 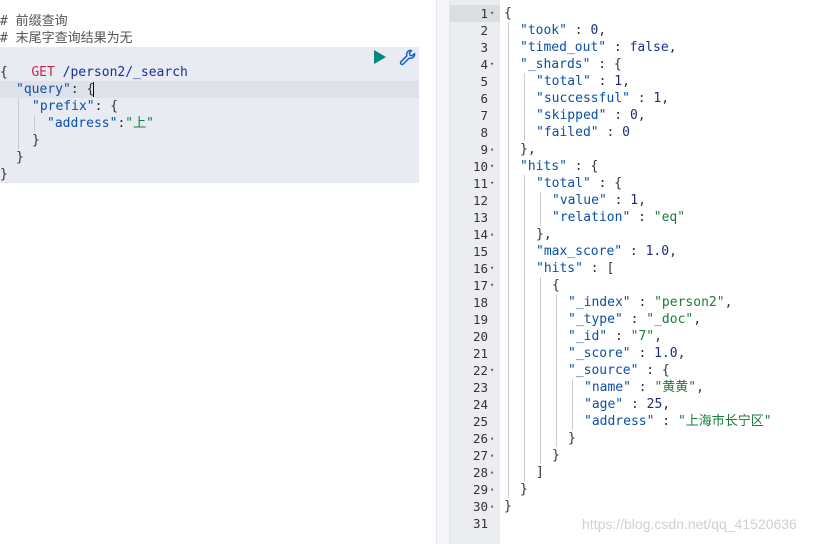 I want to click on line-number: 13, so click(x=480, y=217).